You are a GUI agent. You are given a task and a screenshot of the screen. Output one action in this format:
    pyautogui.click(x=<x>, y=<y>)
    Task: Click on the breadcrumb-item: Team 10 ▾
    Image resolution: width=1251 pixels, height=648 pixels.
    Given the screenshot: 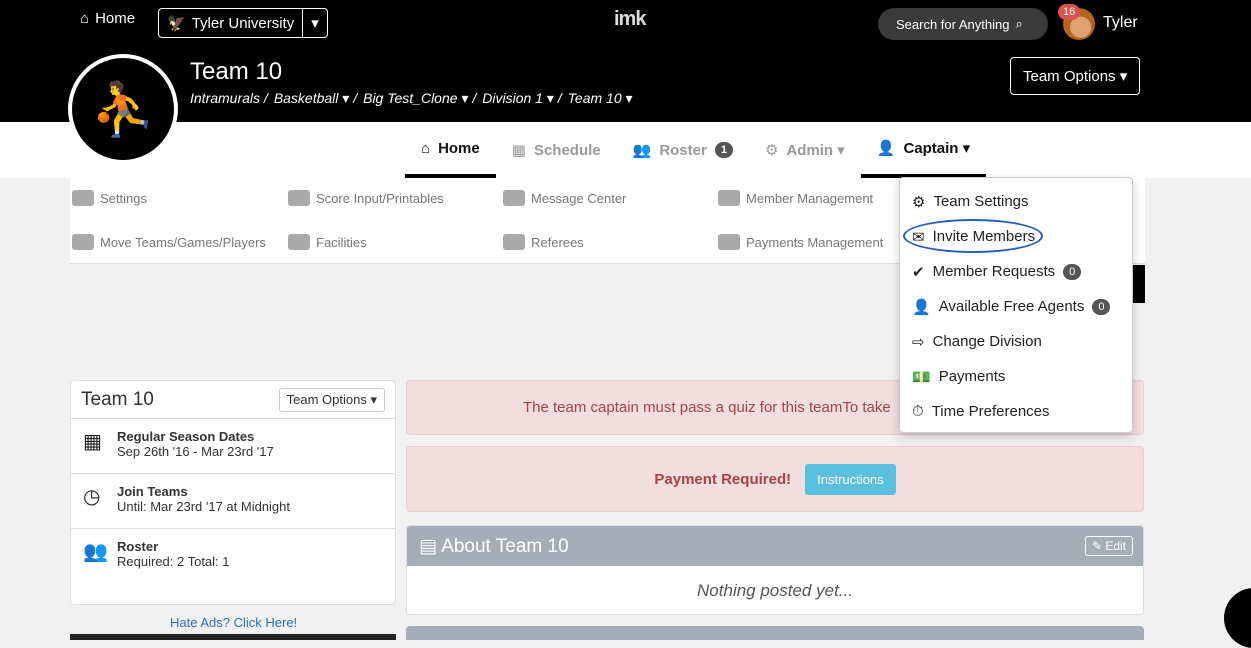 What is the action you would take?
    pyautogui.click(x=600, y=98)
    